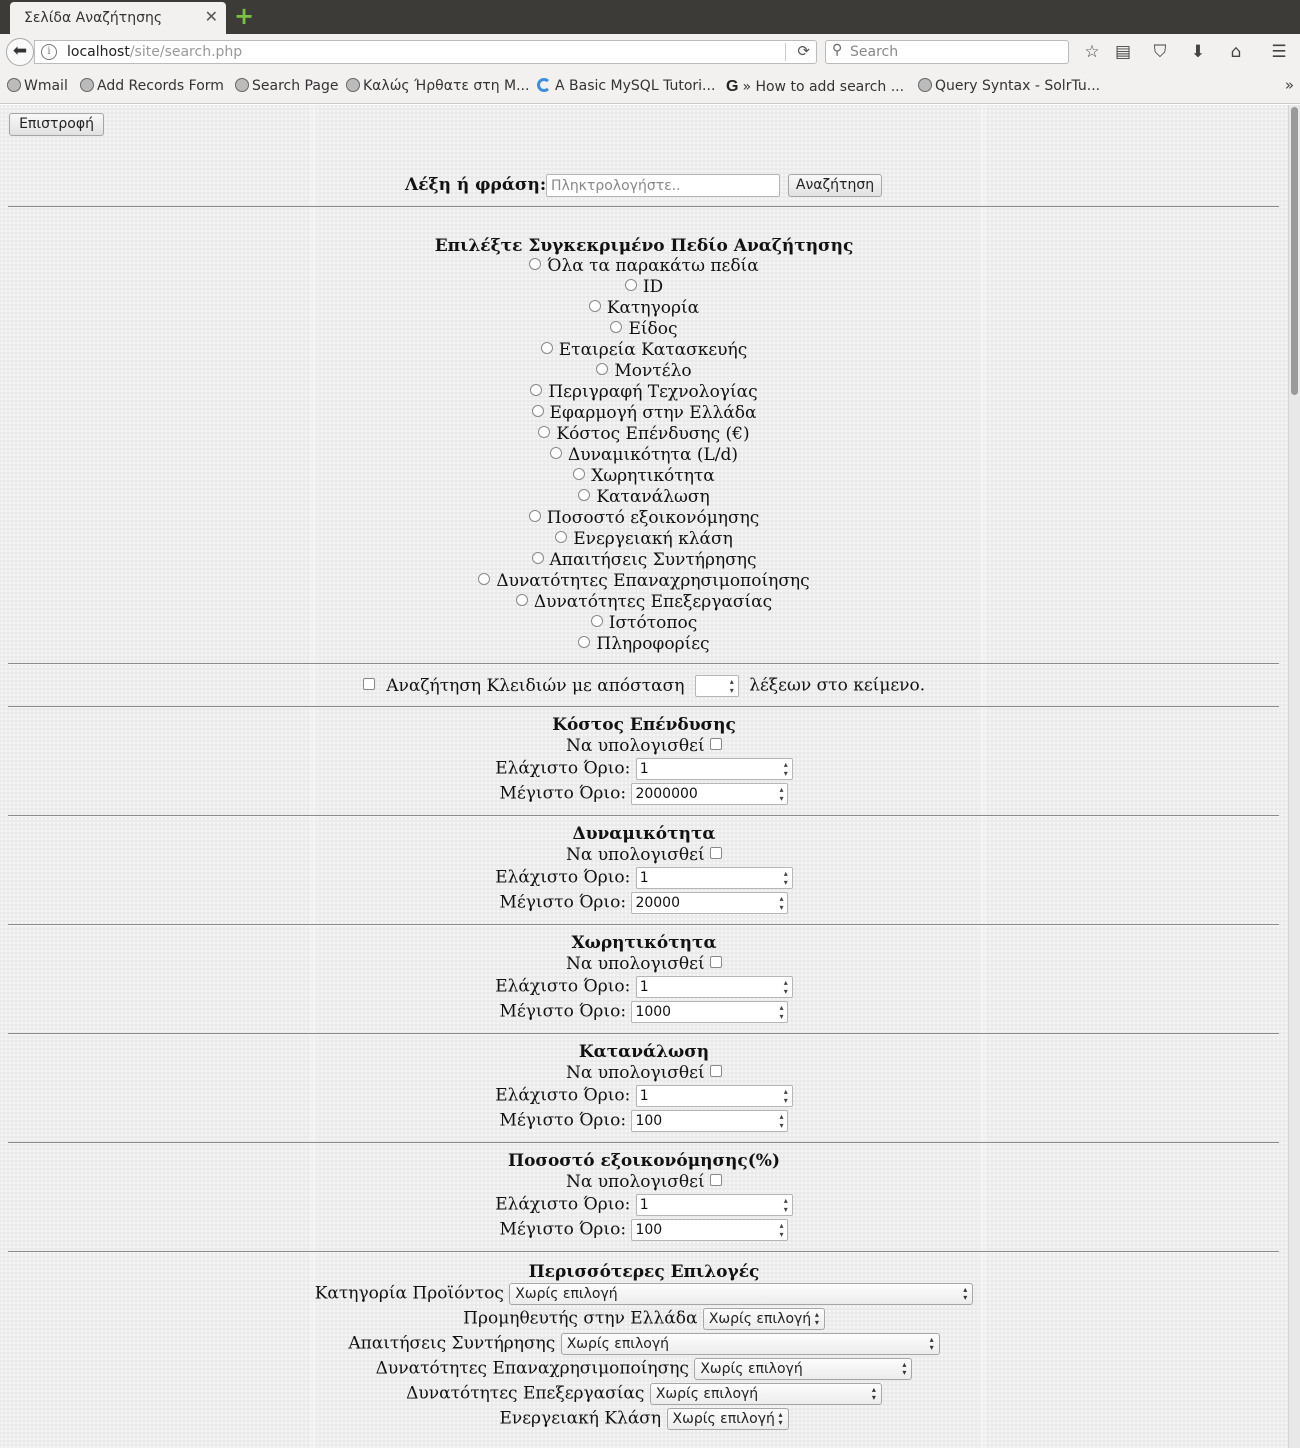 The height and width of the screenshot is (1448, 1300). Describe the element at coordinates (1279, 52) in the screenshot. I see `menu-icon: ☰` at that location.